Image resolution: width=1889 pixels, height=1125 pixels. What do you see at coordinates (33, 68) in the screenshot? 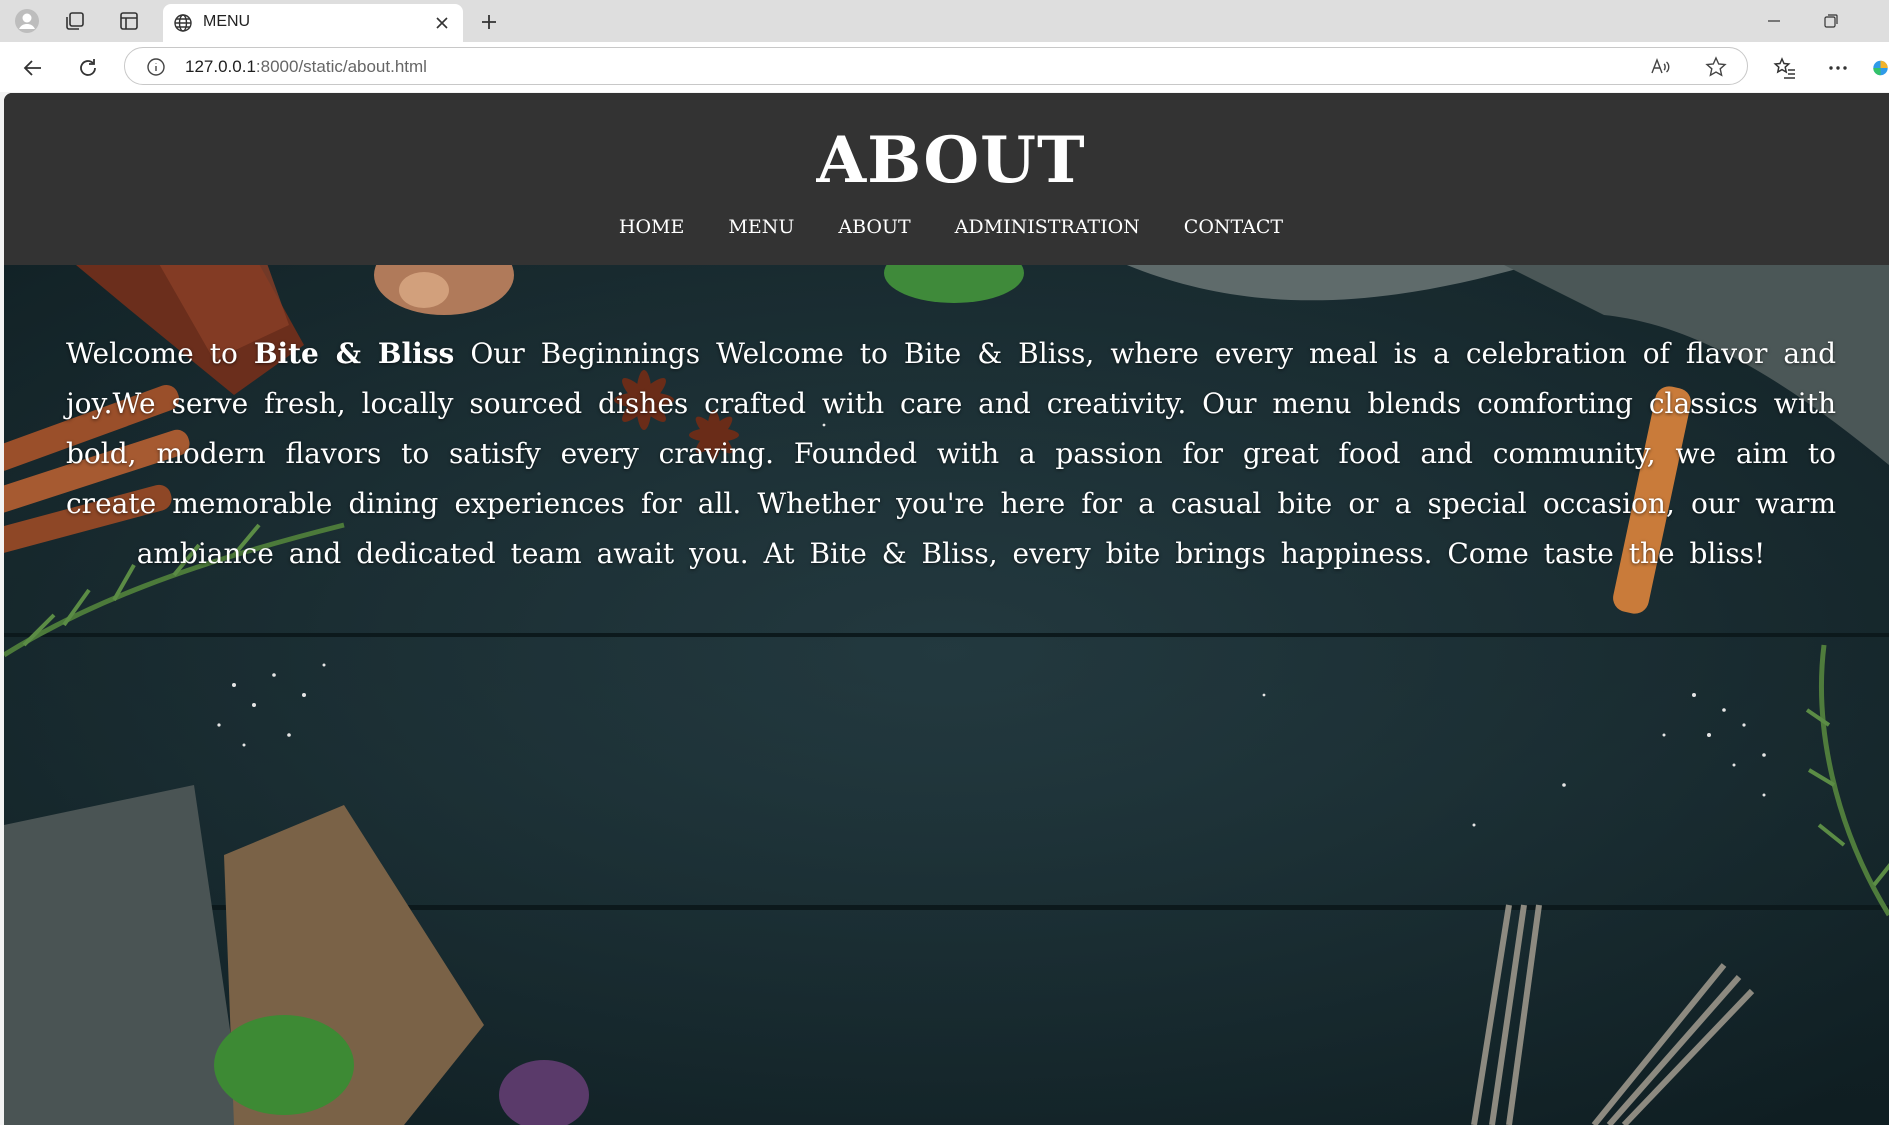
I see `back-icon` at bounding box center [33, 68].